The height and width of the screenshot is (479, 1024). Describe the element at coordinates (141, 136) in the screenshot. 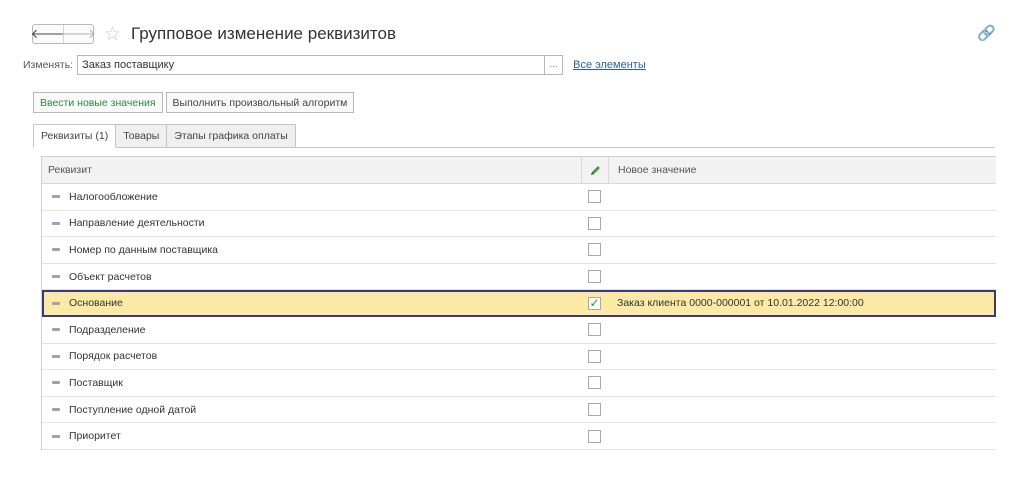

I see `tab-goods: Товары` at that location.